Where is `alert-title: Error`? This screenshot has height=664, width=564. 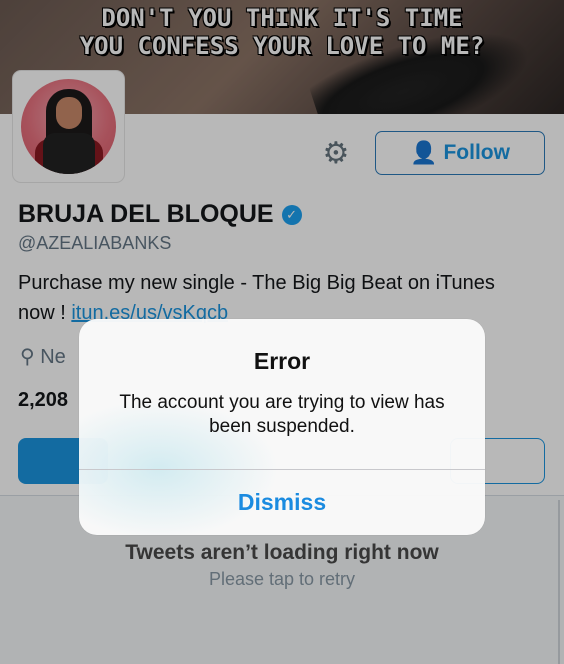 alert-title: Error is located at coordinates (282, 361).